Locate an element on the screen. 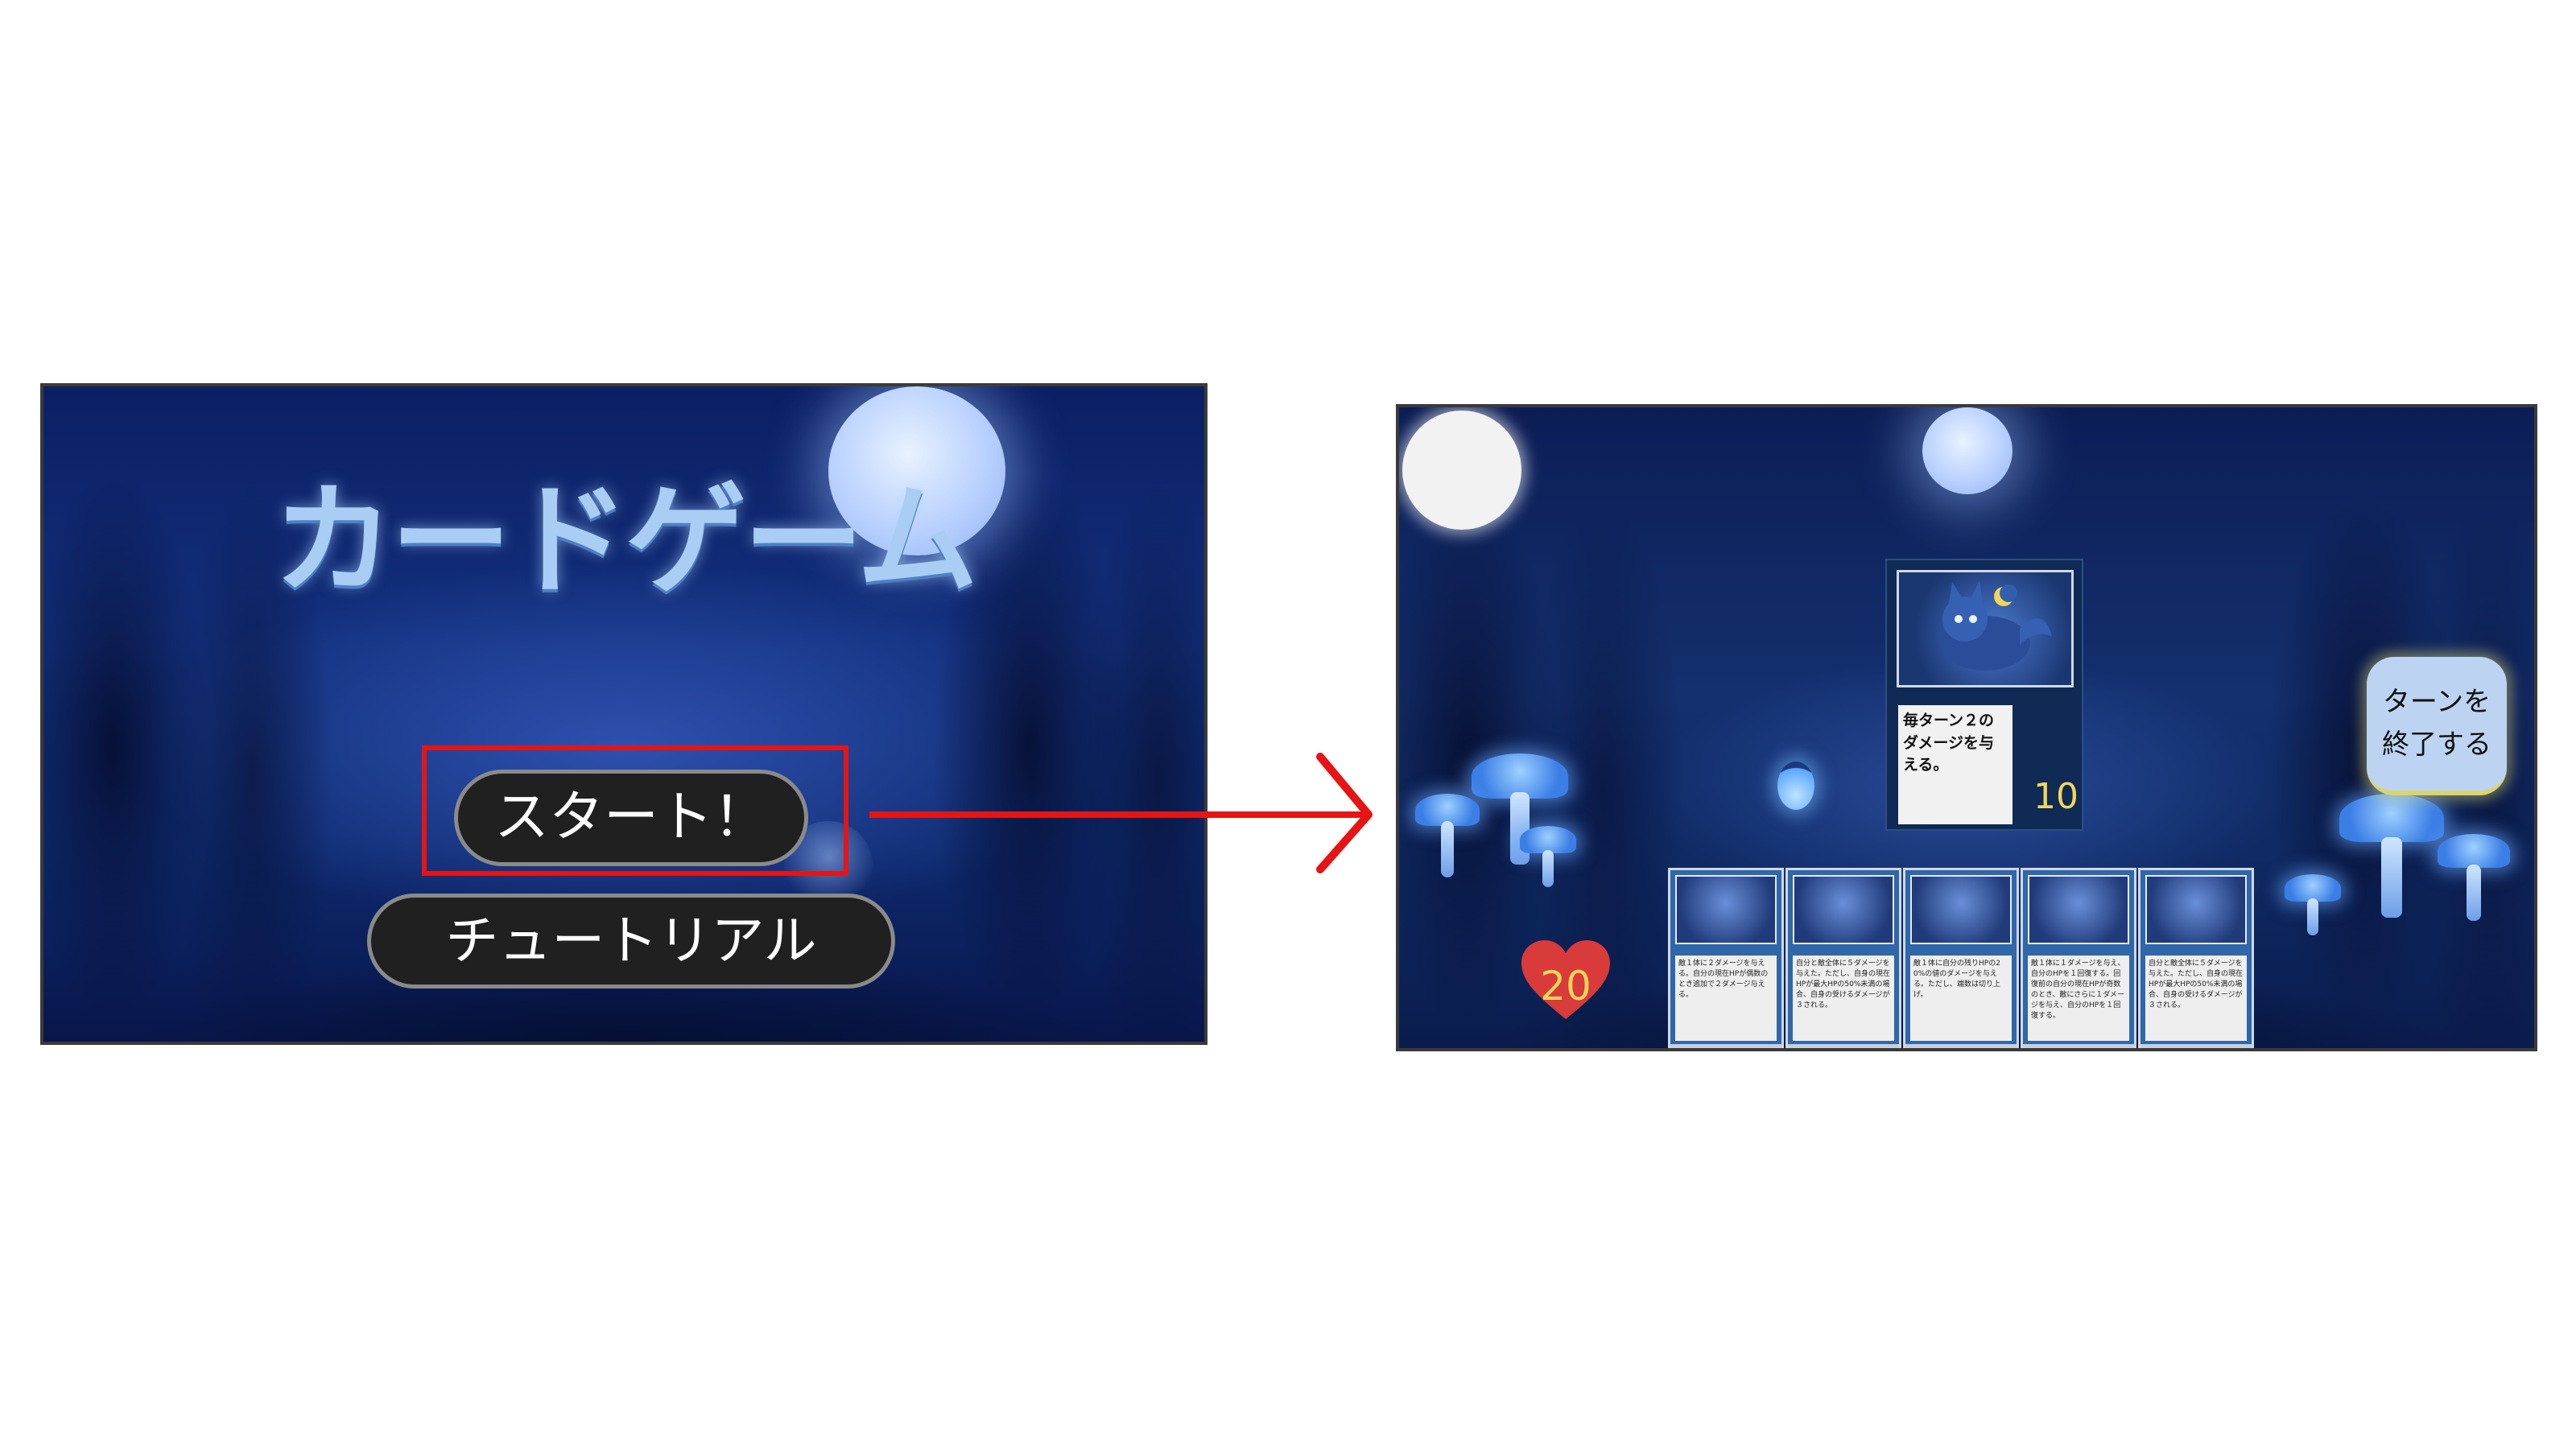 Image resolution: width=2576 pixels, height=1449 pixels. game-title: カードゲーム is located at coordinates (625, 541).